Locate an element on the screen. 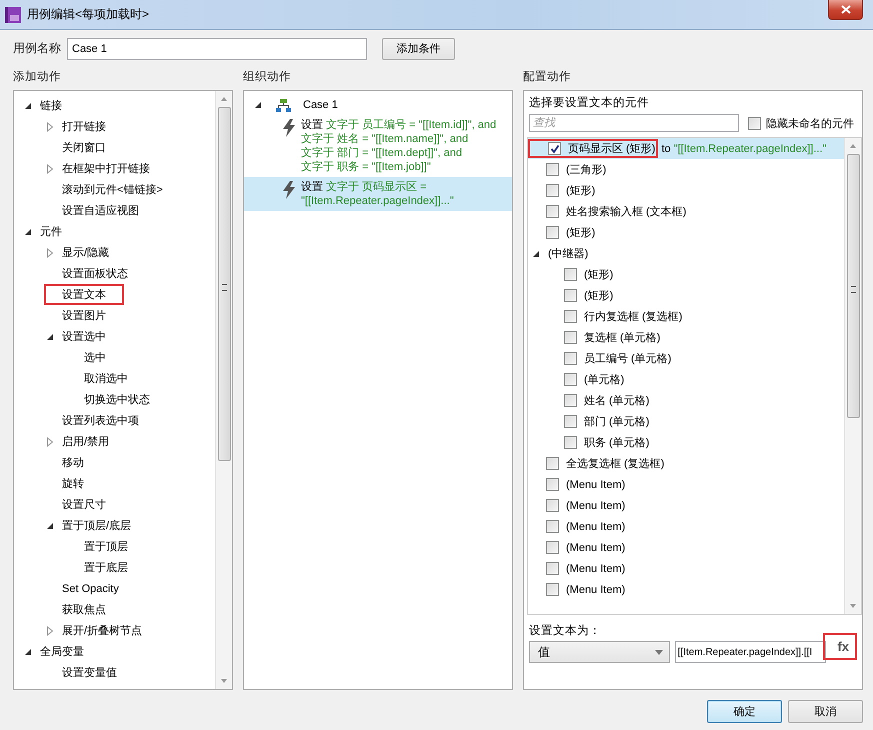  widget-item: 全选复选框 (复选框) is located at coordinates (615, 463).